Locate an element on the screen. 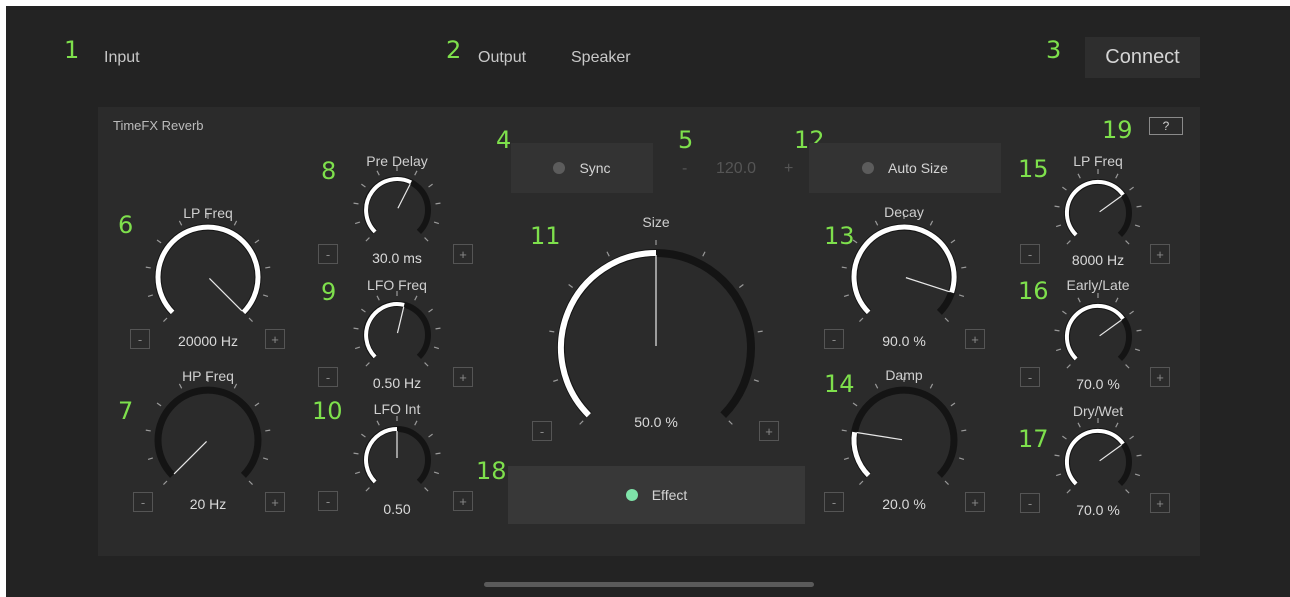  hp-freq-minus-button: - is located at coordinates (143, 502).